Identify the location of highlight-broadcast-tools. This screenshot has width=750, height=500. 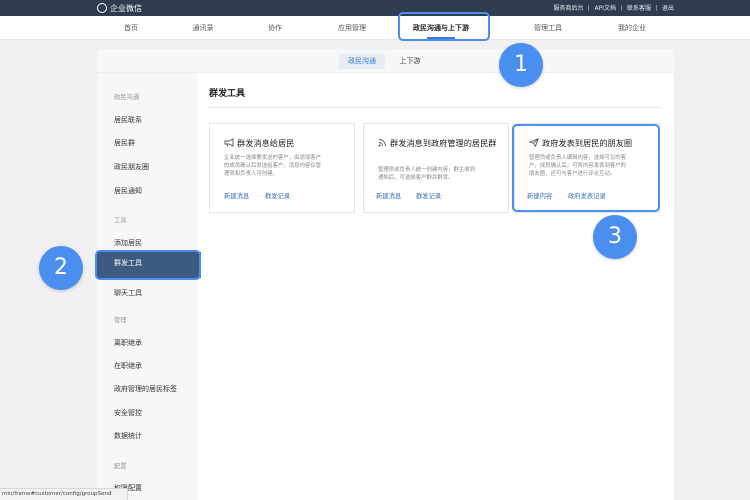
(148, 265).